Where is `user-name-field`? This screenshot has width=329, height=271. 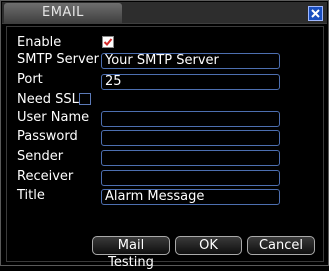 user-name-field is located at coordinates (190, 119).